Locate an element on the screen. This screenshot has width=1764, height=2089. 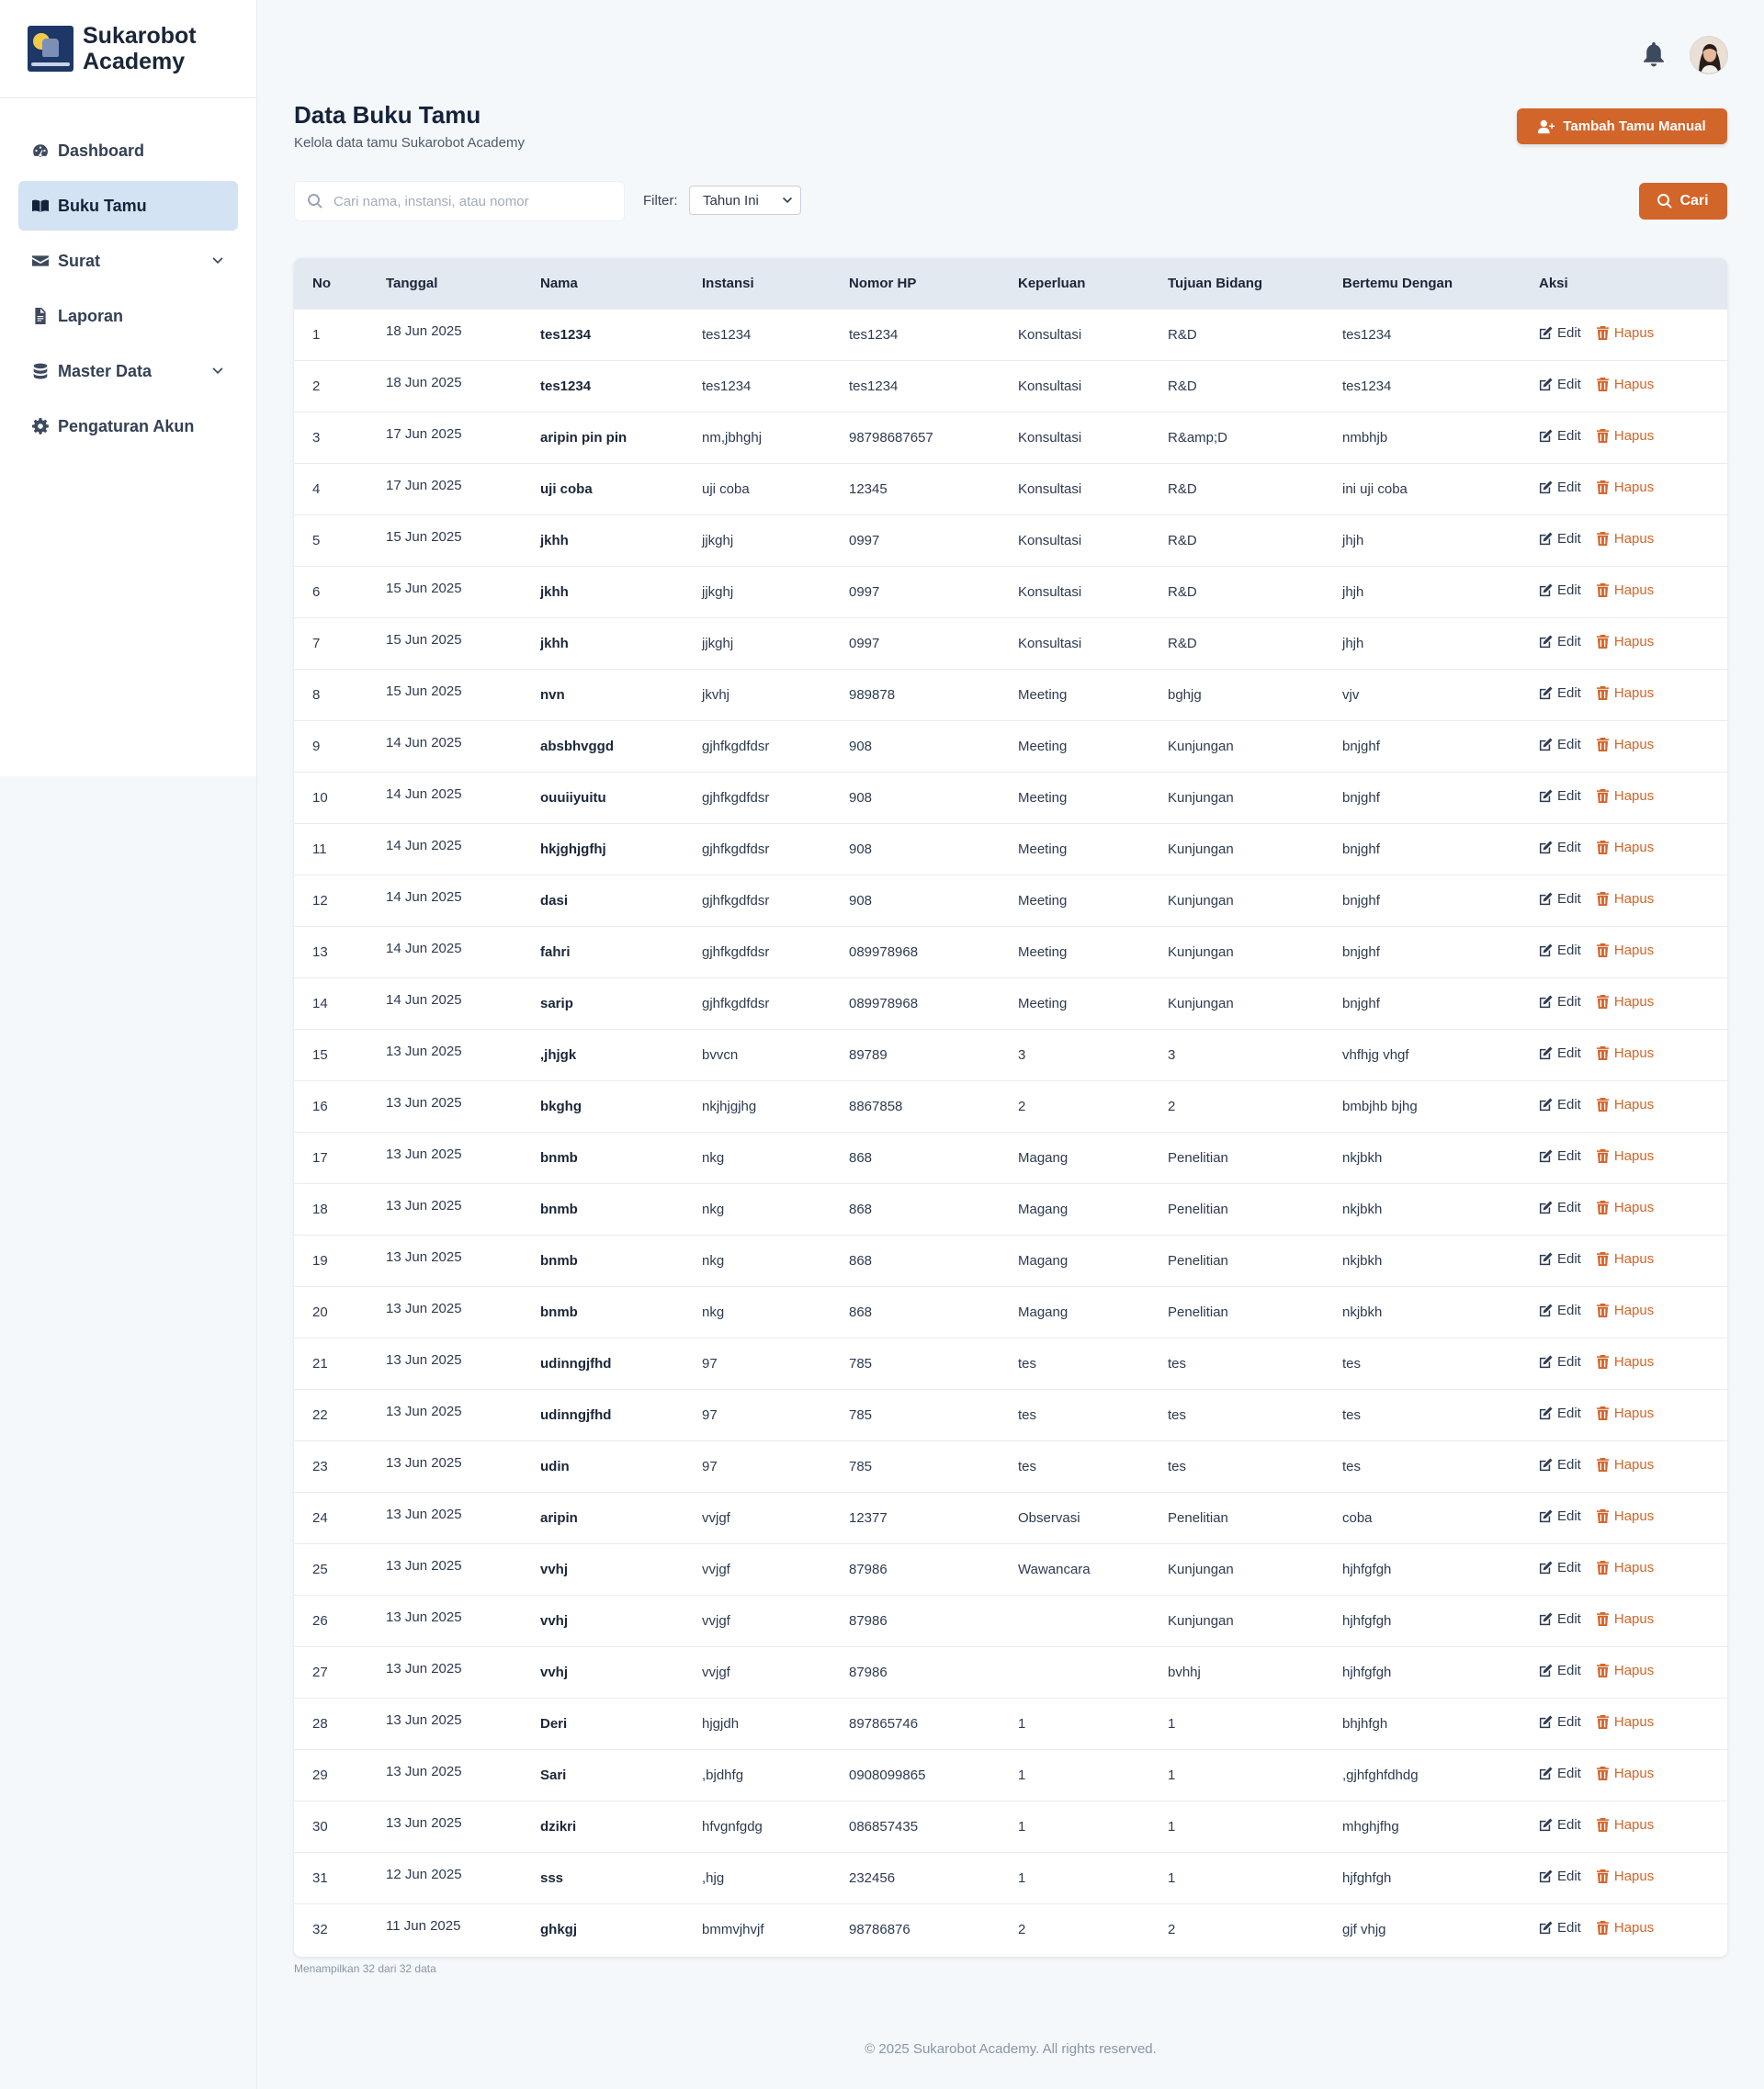
cell-actions: Edit Hapus is located at coordinates (1624, 438).